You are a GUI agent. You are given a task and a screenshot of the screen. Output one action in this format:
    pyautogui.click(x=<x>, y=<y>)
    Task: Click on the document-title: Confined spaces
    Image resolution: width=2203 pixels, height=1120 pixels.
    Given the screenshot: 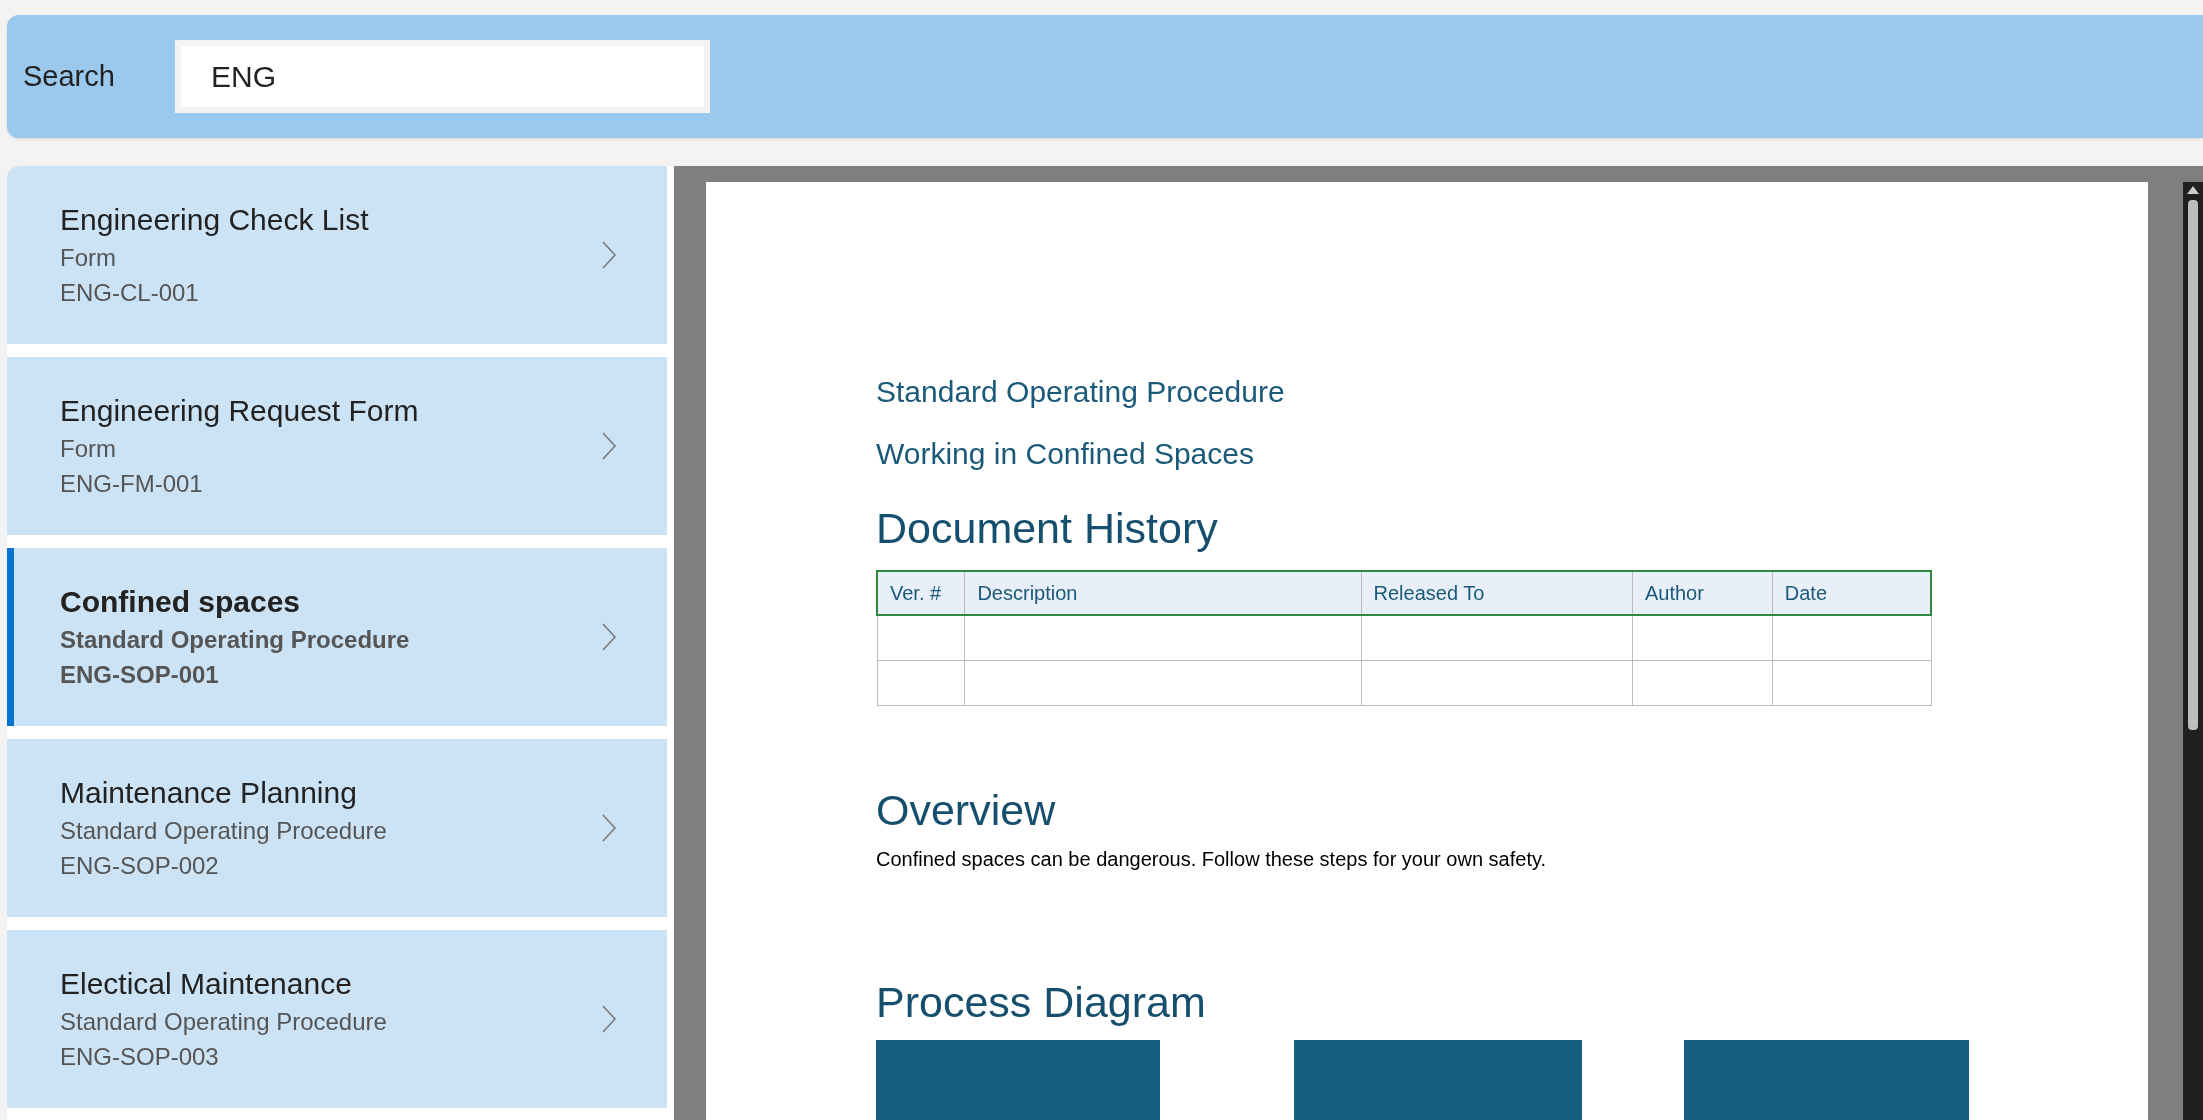 What is the action you would take?
    pyautogui.click(x=181, y=602)
    